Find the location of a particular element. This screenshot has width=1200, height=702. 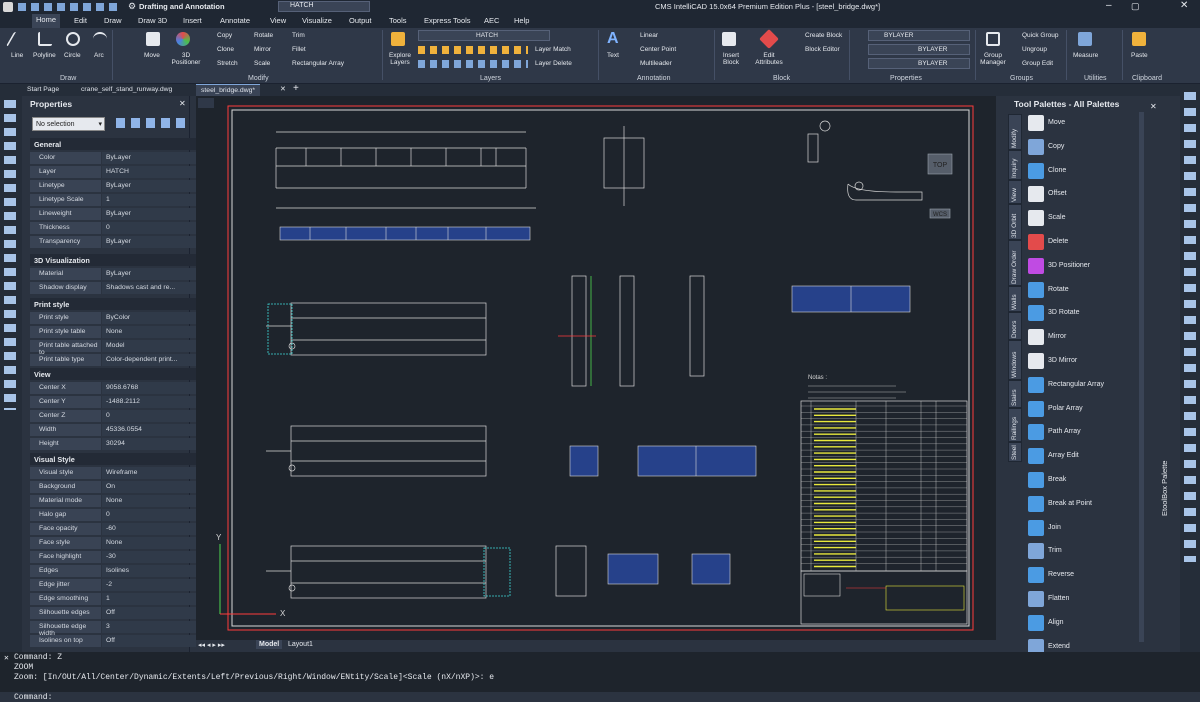

minimize-button: – is located at coordinates (1109, 5).